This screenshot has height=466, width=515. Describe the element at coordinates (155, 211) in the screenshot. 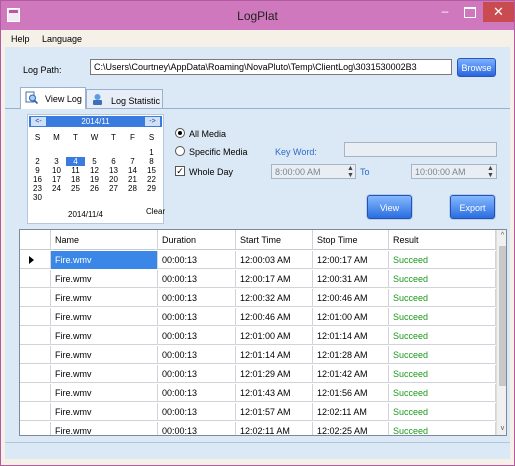

I see `calendar-clear-button: Clear` at that location.